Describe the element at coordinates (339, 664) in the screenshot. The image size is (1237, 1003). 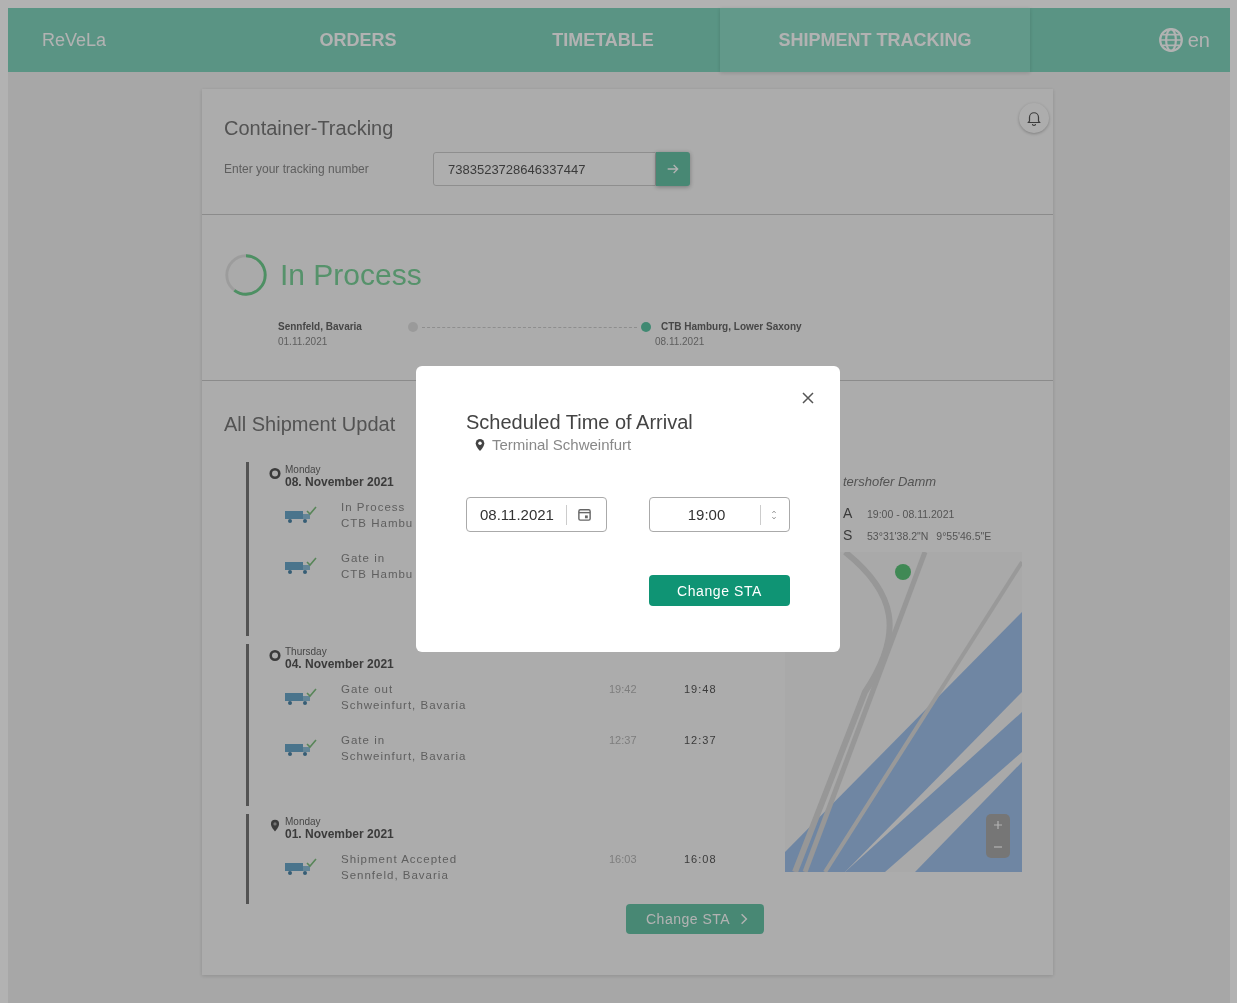
I see `date-label: 04. November 2021` at that location.